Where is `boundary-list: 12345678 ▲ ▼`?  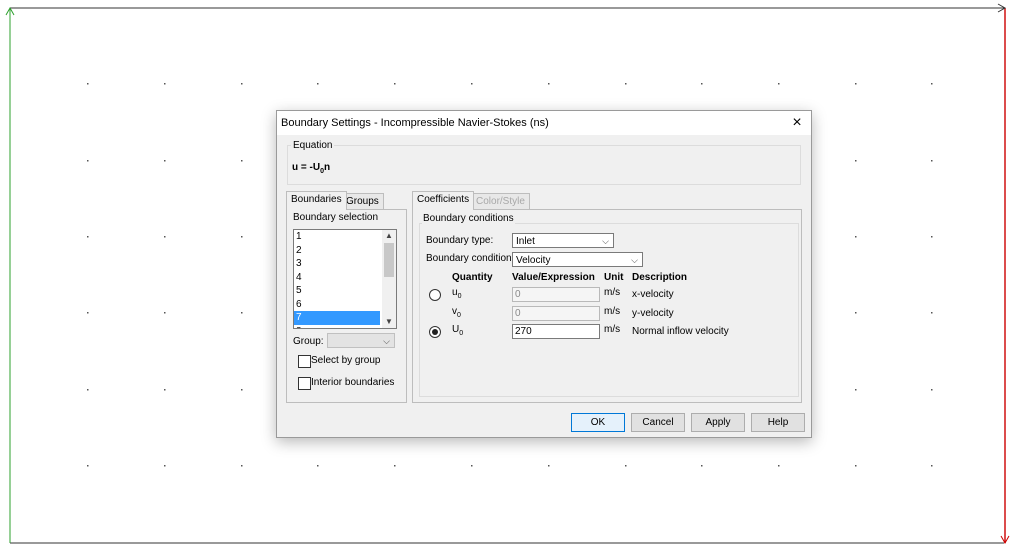
boundary-list: 12345678 ▲ ▼ is located at coordinates (345, 279).